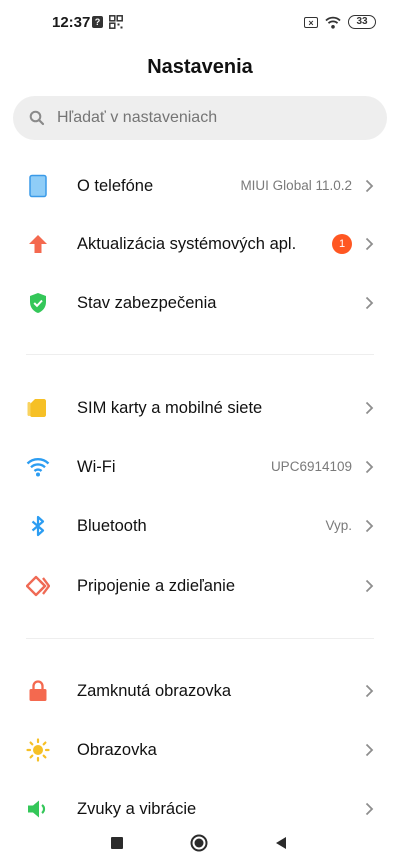  What do you see at coordinates (338, 525) in the screenshot?
I see `settings-item-value: Vyp.` at bounding box center [338, 525].